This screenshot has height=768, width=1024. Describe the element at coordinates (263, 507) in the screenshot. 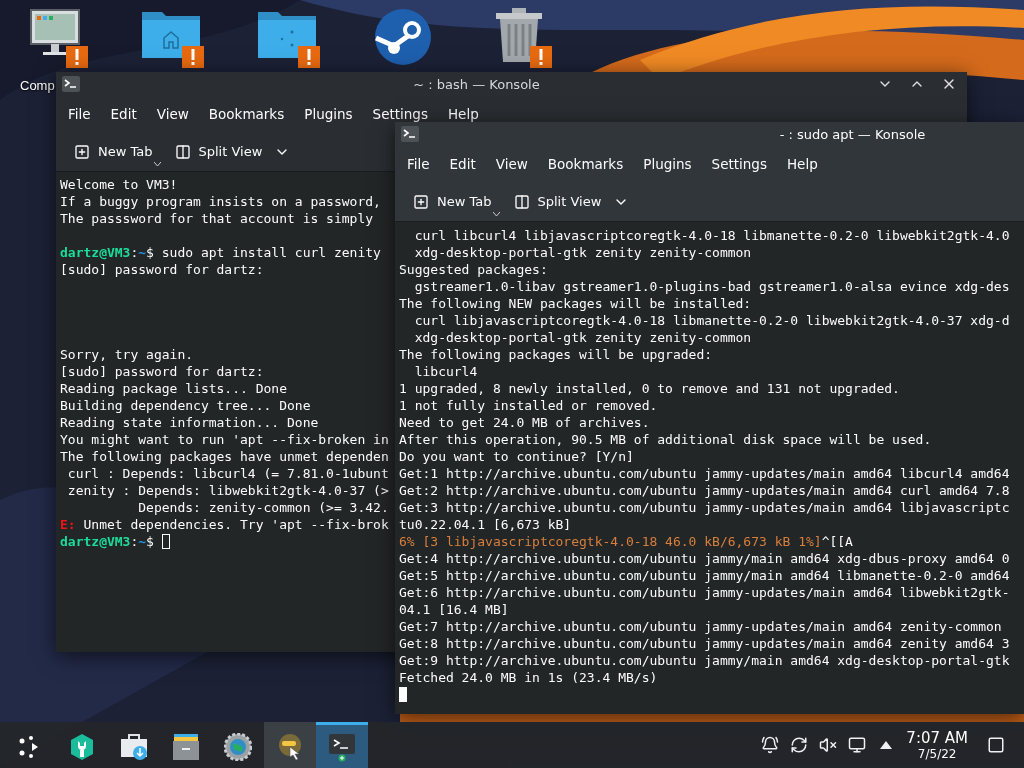

I see `terminal-line: Depends: zenity-common (>= 3.42.` at that location.